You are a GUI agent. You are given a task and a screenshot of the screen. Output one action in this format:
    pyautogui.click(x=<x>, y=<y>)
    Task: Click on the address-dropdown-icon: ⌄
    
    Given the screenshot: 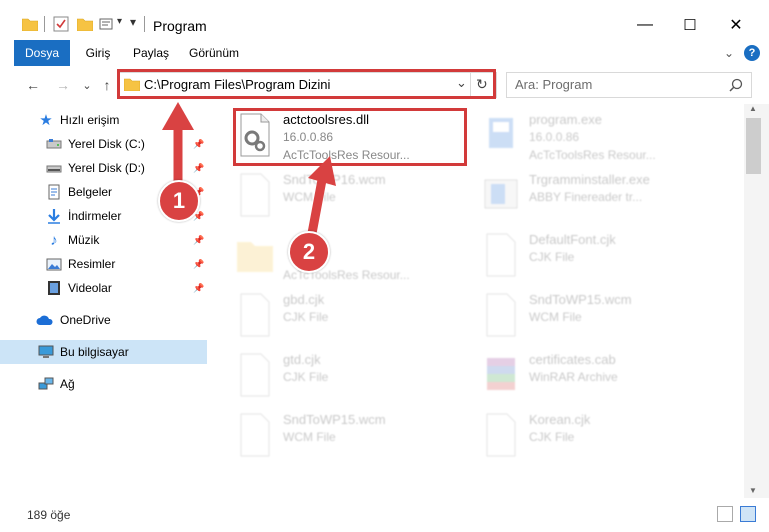 What is the action you would take?
    pyautogui.click(x=461, y=83)
    